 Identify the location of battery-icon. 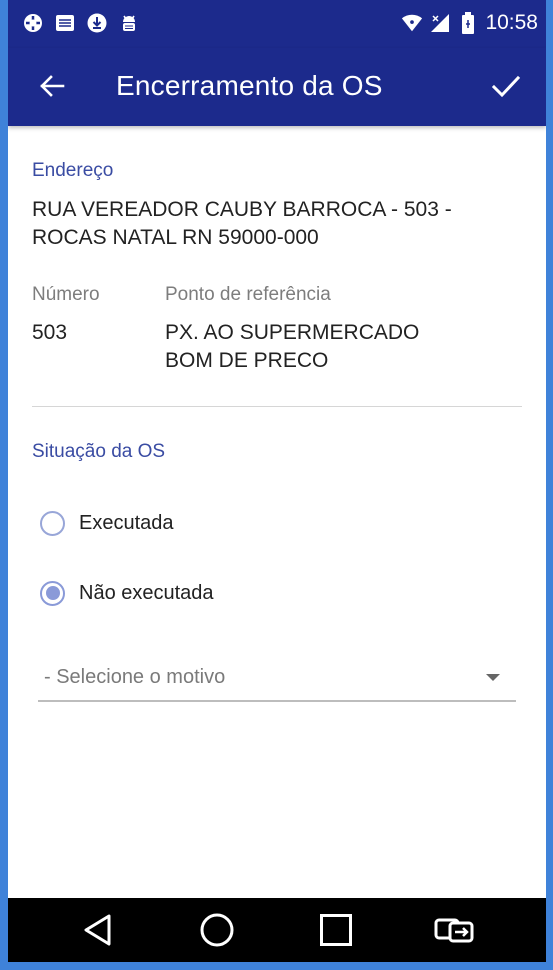
(468, 23).